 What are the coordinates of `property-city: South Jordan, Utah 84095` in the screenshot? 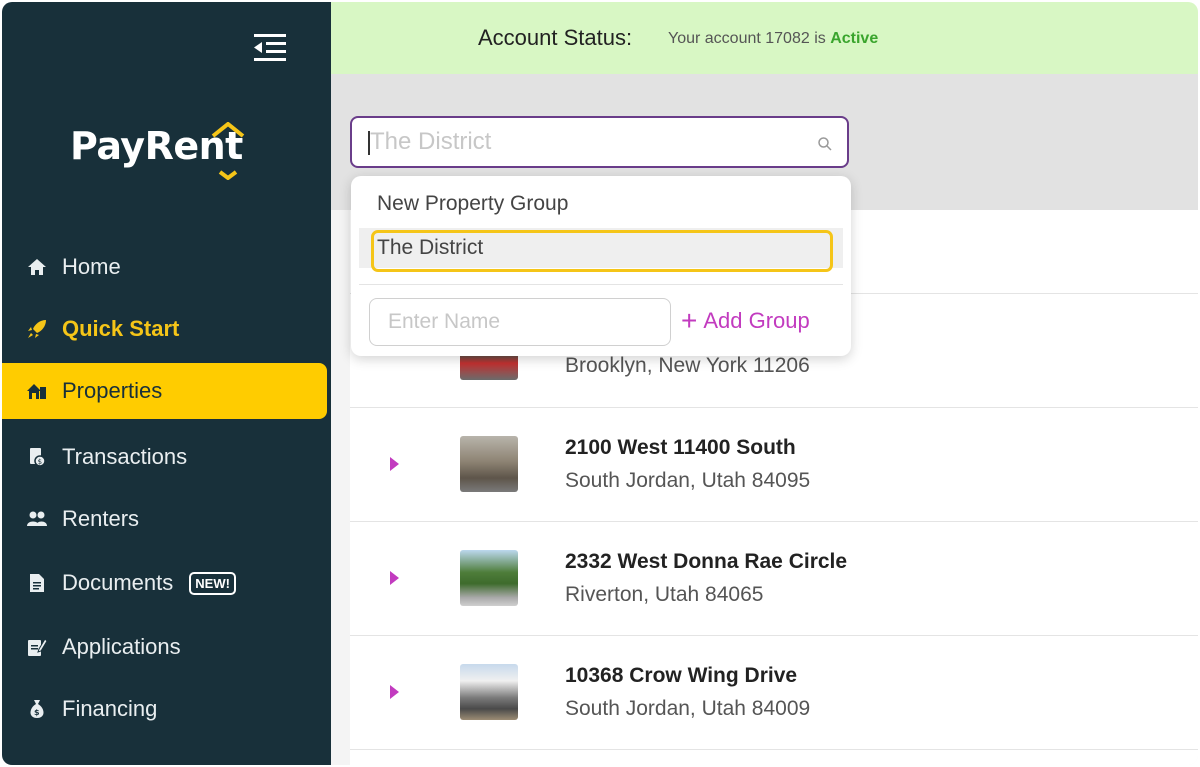 It's located at (688, 480).